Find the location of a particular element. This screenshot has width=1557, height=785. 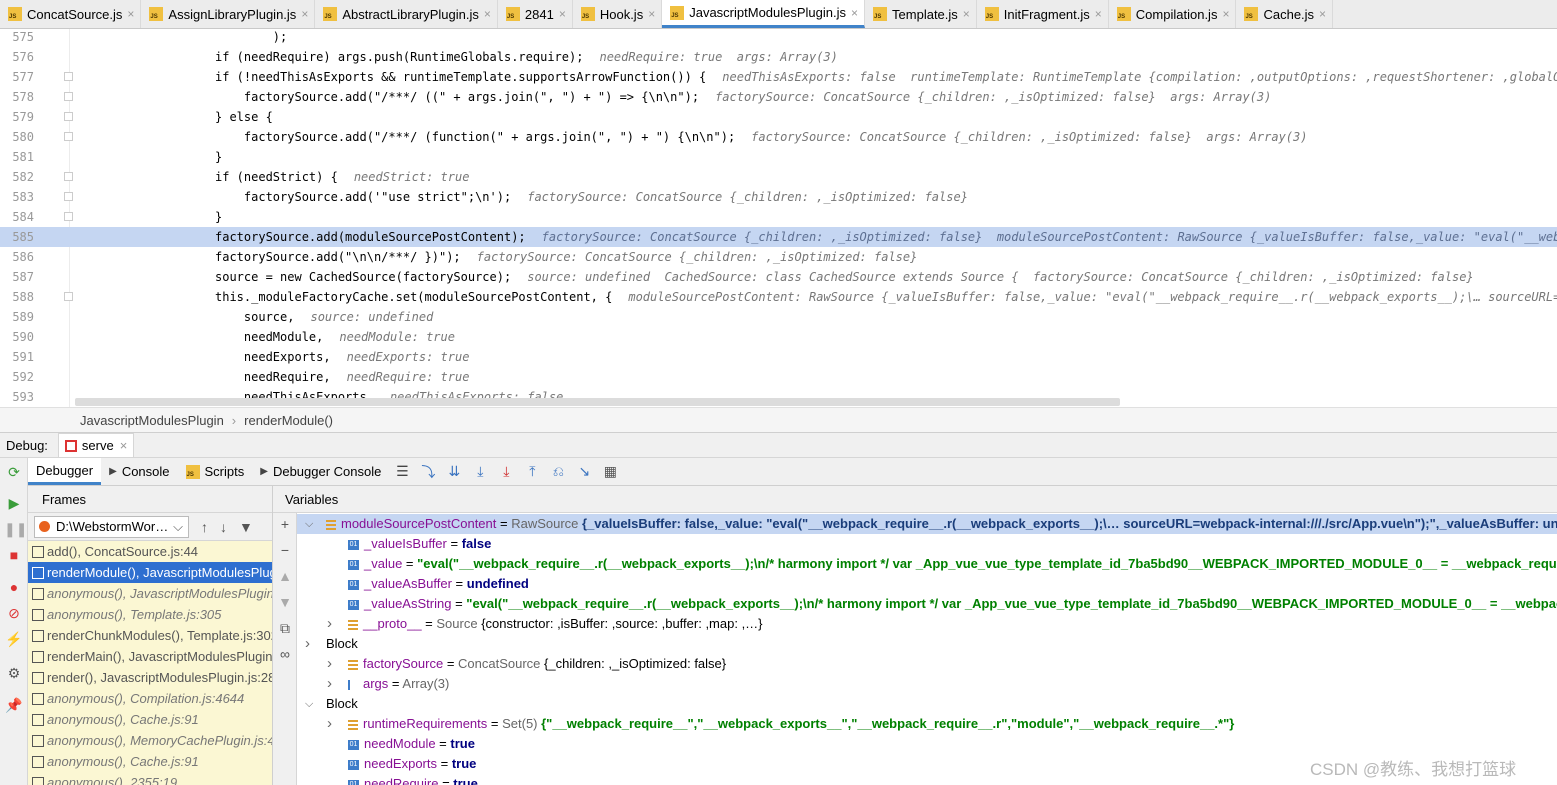

scope-node: ⌵ Block is located at coordinates (927, 704).